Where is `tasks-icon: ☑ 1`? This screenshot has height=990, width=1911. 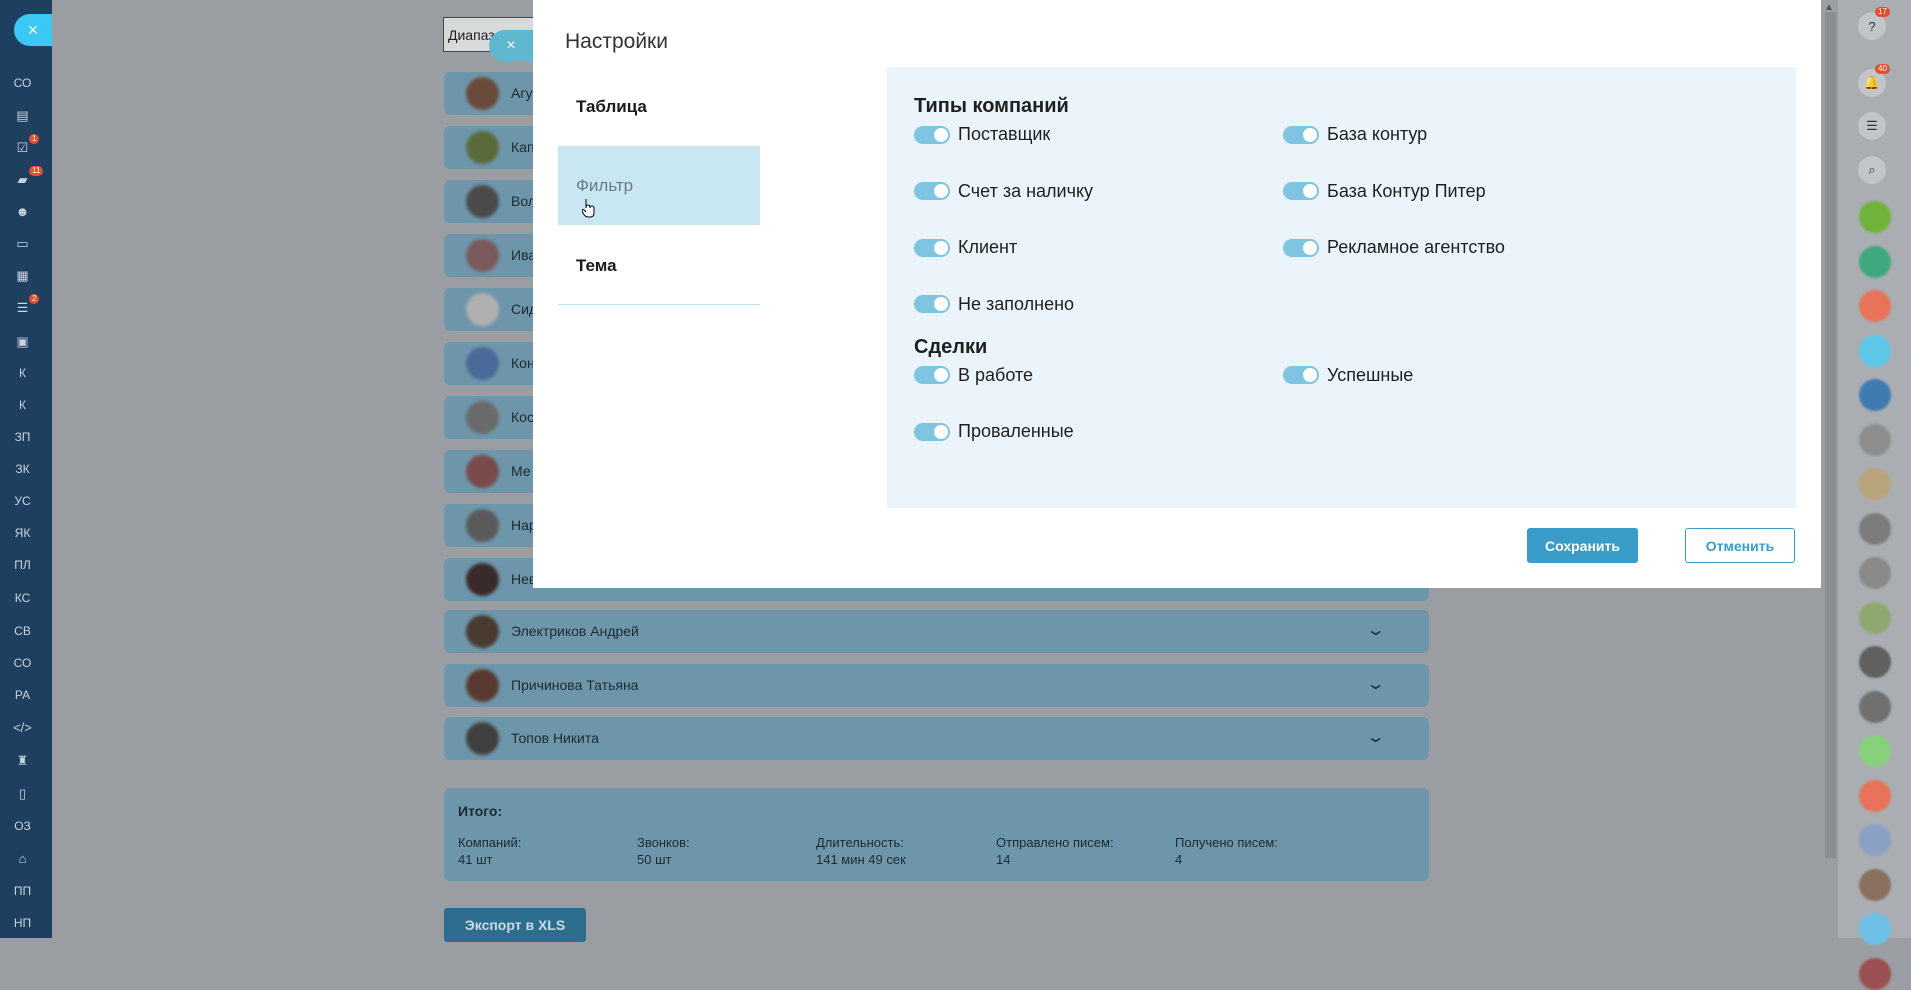
tasks-icon: ☑ 1 is located at coordinates (22, 146).